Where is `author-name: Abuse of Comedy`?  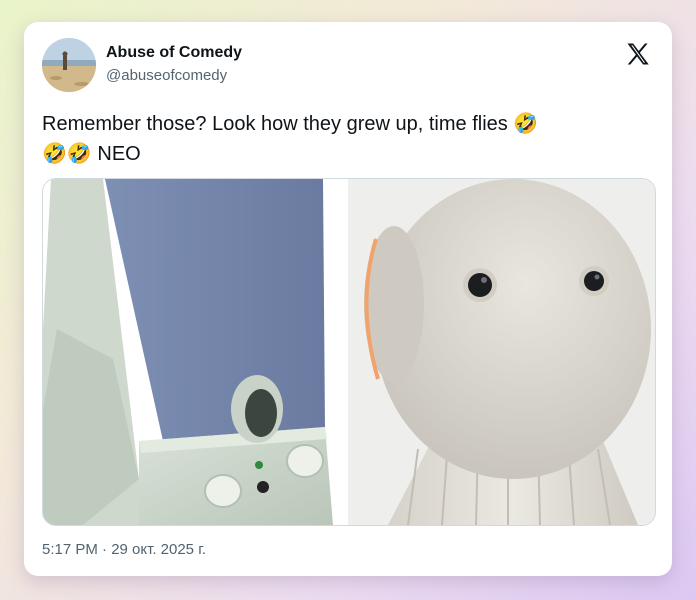 author-name: Abuse of Comedy is located at coordinates (174, 53).